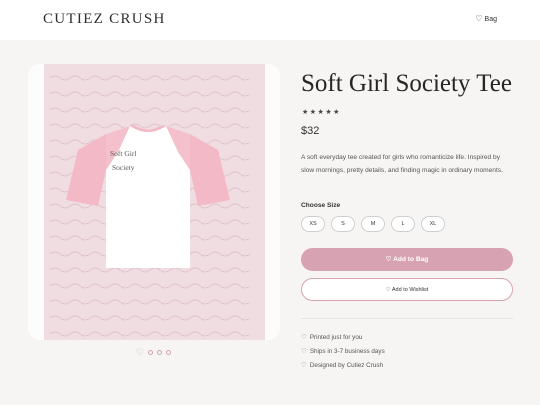 This screenshot has height=405, width=540. Describe the element at coordinates (407, 259) in the screenshot. I see `add-to-bag-button: ♡ Add to Bag` at that location.